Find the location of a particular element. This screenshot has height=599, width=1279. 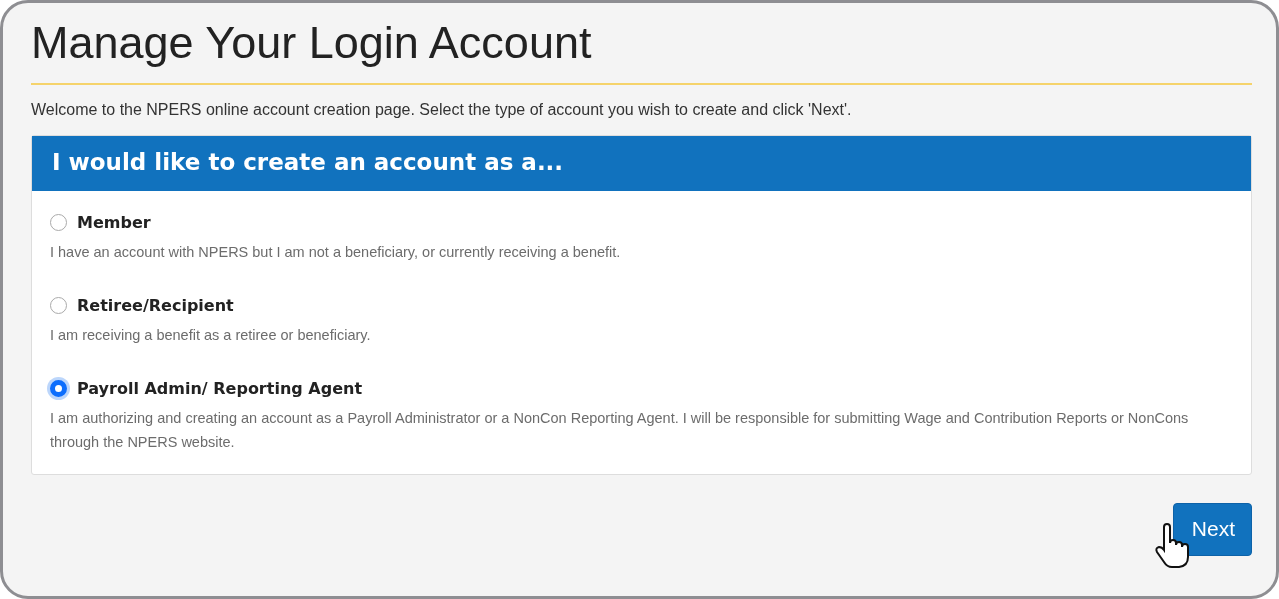

option-label: Retiree/Recipient is located at coordinates (155, 305).